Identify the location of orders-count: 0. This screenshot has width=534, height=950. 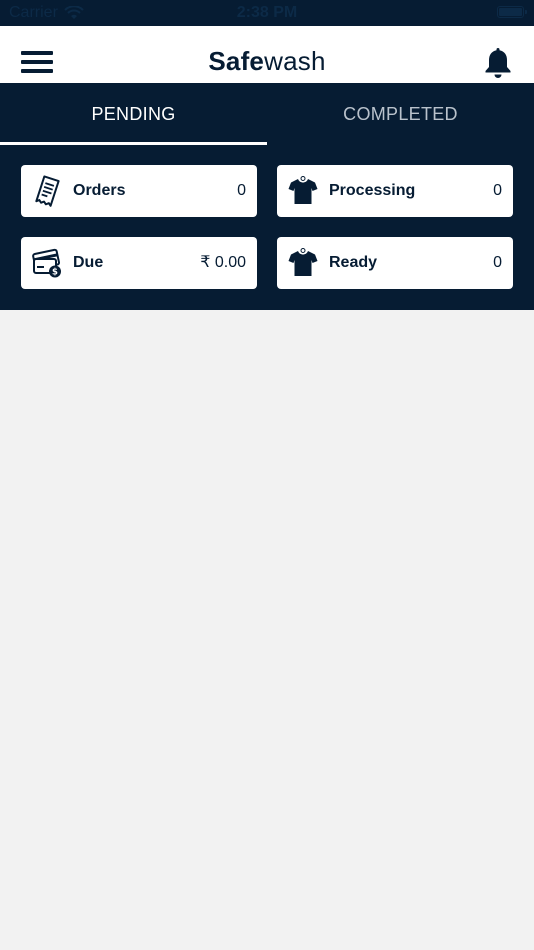
(241, 190).